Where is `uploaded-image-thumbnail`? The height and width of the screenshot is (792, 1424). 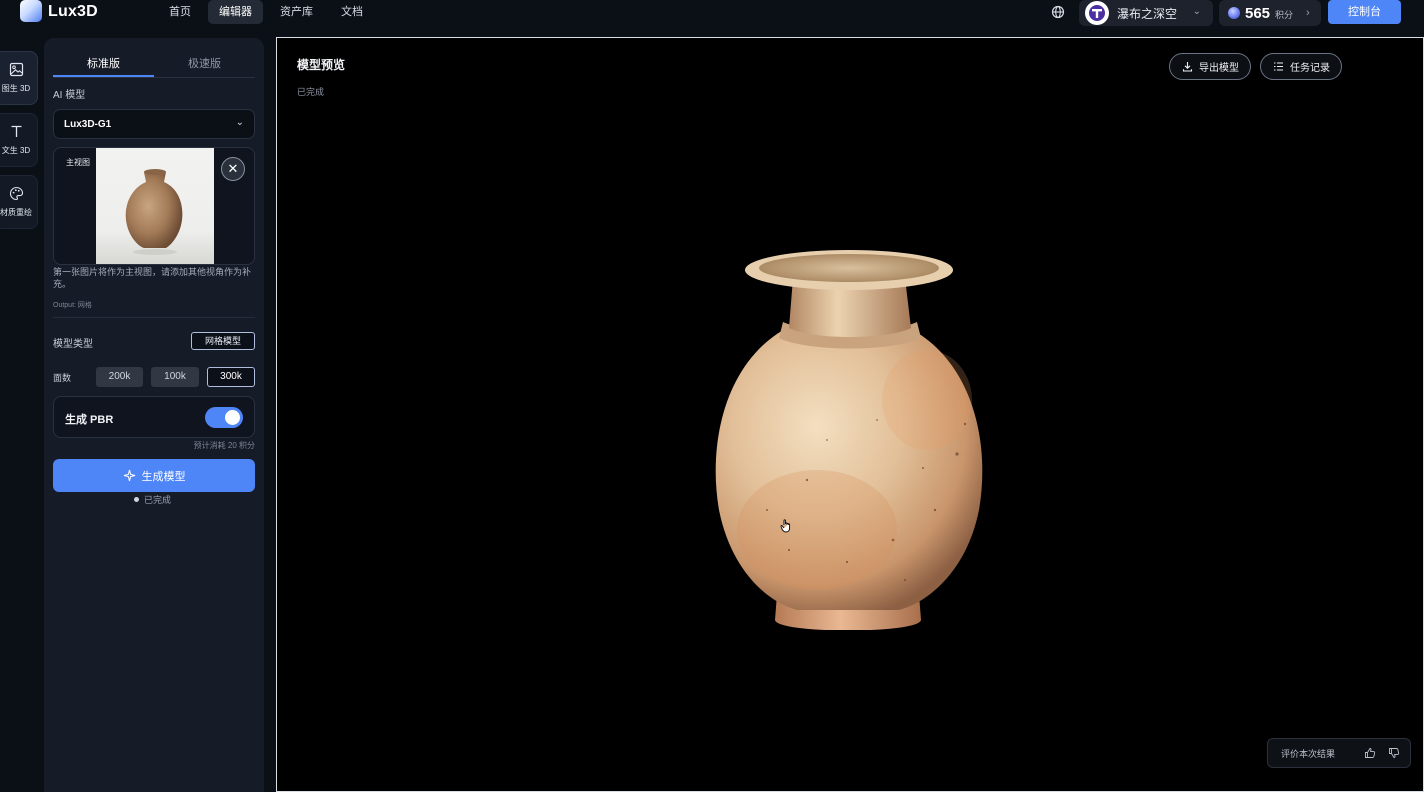 uploaded-image-thumbnail is located at coordinates (155, 206).